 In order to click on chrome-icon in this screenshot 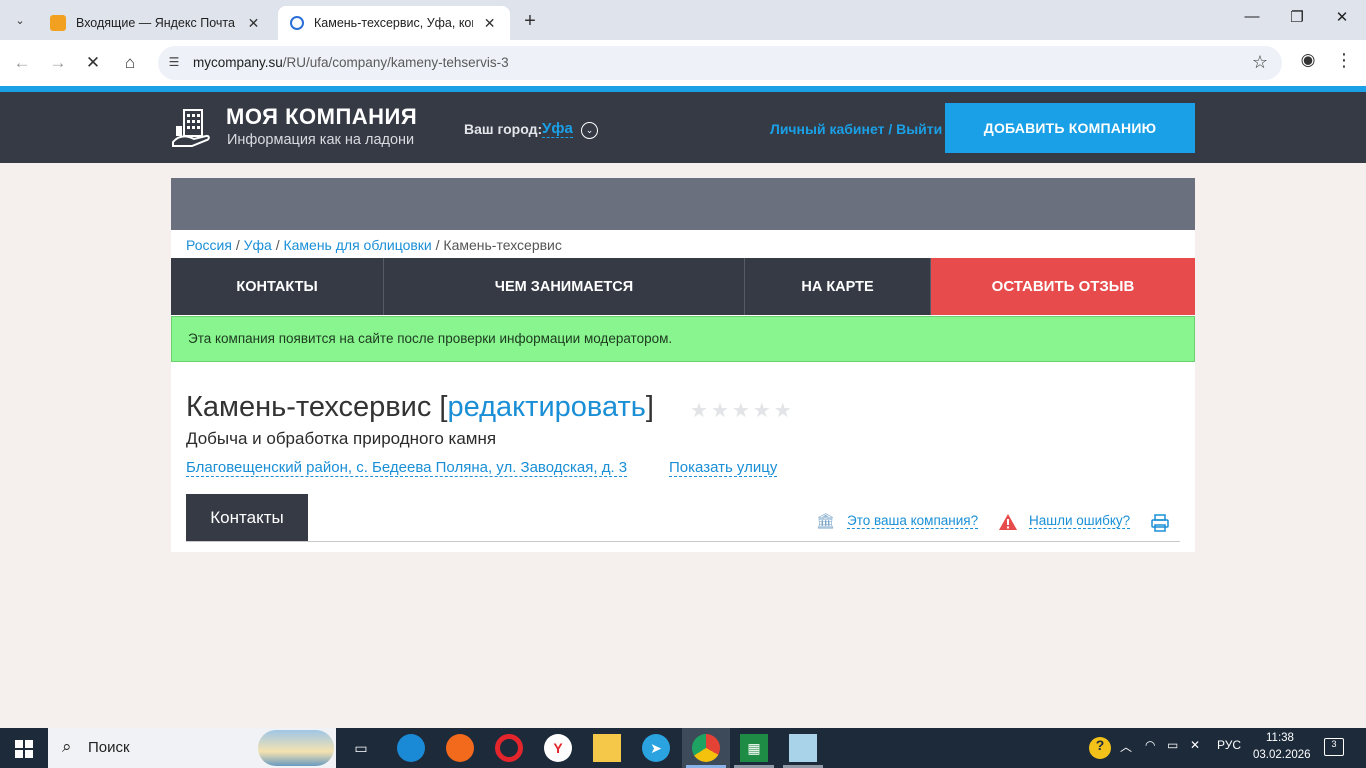, I will do `click(706, 748)`.